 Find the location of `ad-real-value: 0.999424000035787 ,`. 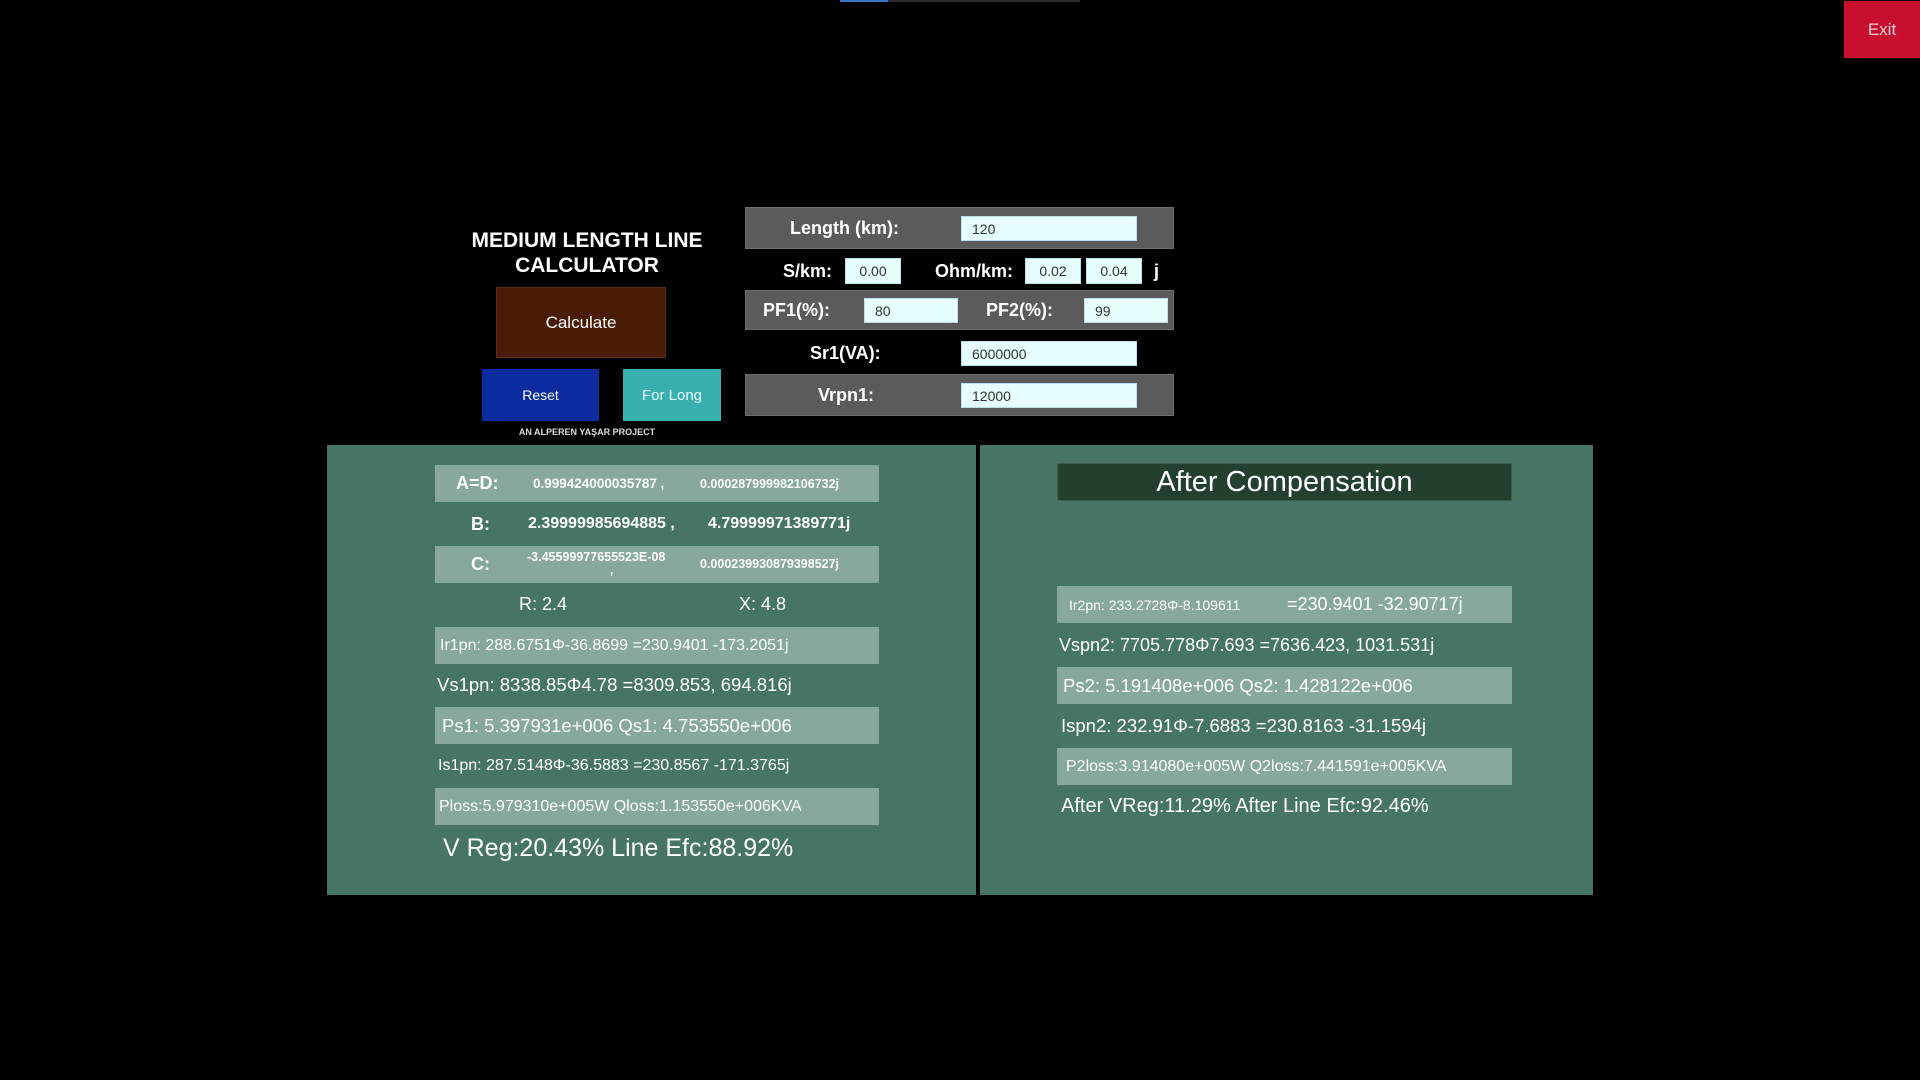

ad-real-value: 0.999424000035787 , is located at coordinates (599, 483).